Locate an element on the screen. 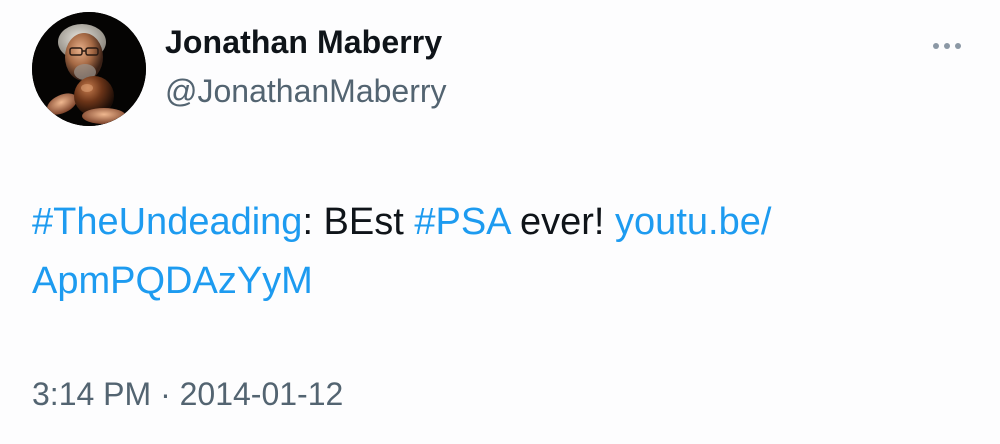  tweet-text-segment: ever! is located at coordinates (562, 222).